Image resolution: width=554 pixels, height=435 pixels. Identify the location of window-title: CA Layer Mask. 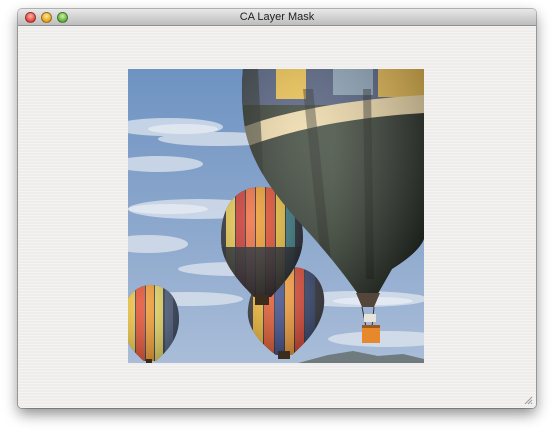
(277, 17).